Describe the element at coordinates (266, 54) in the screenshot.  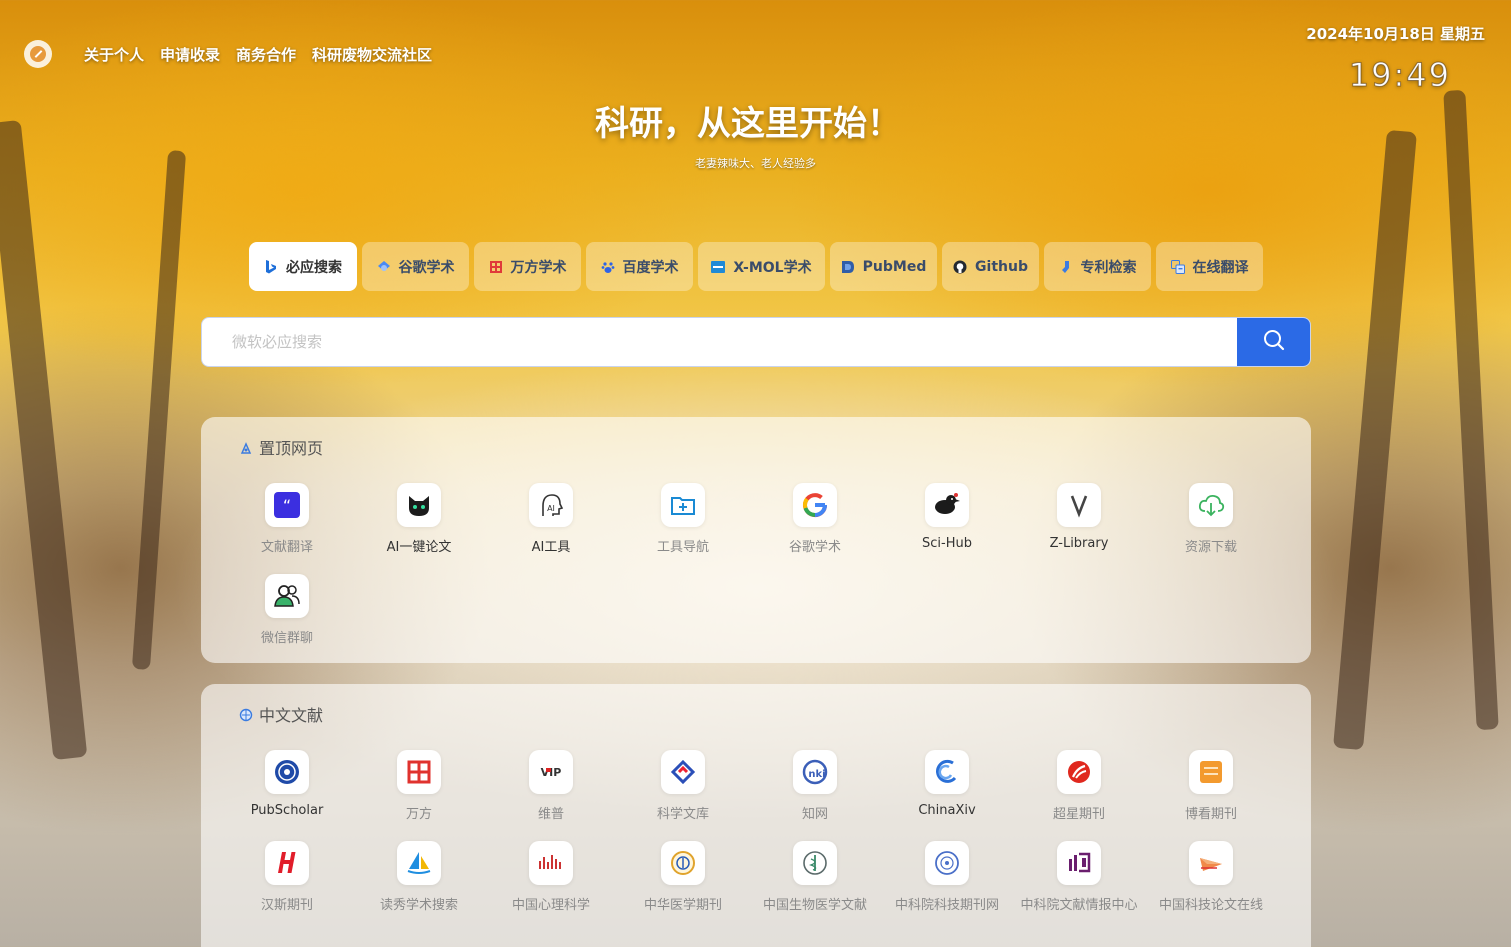
I see `nav-link-business: 商务合作` at that location.